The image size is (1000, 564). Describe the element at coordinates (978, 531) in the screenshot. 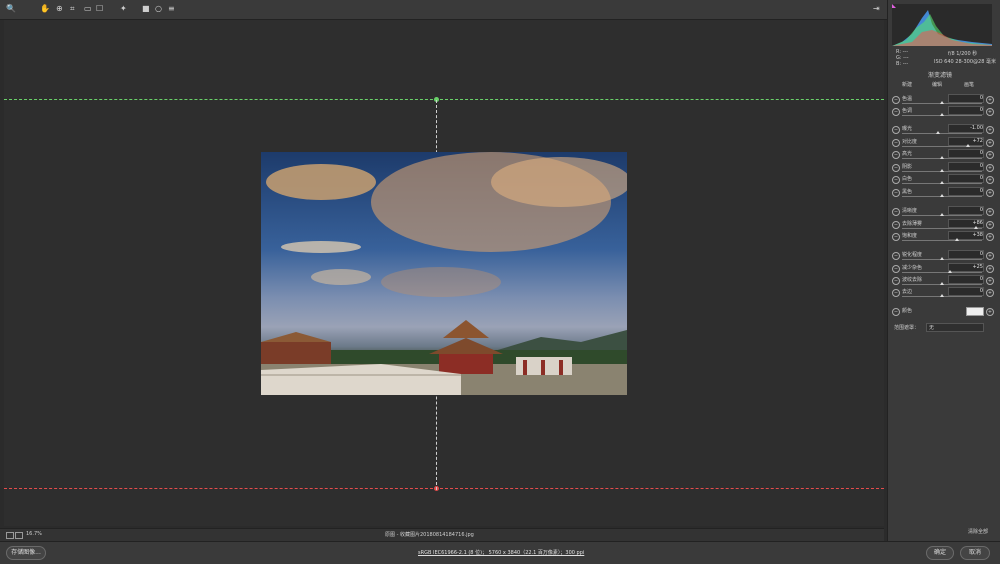

I see `clear-all-button: 清除全部` at that location.